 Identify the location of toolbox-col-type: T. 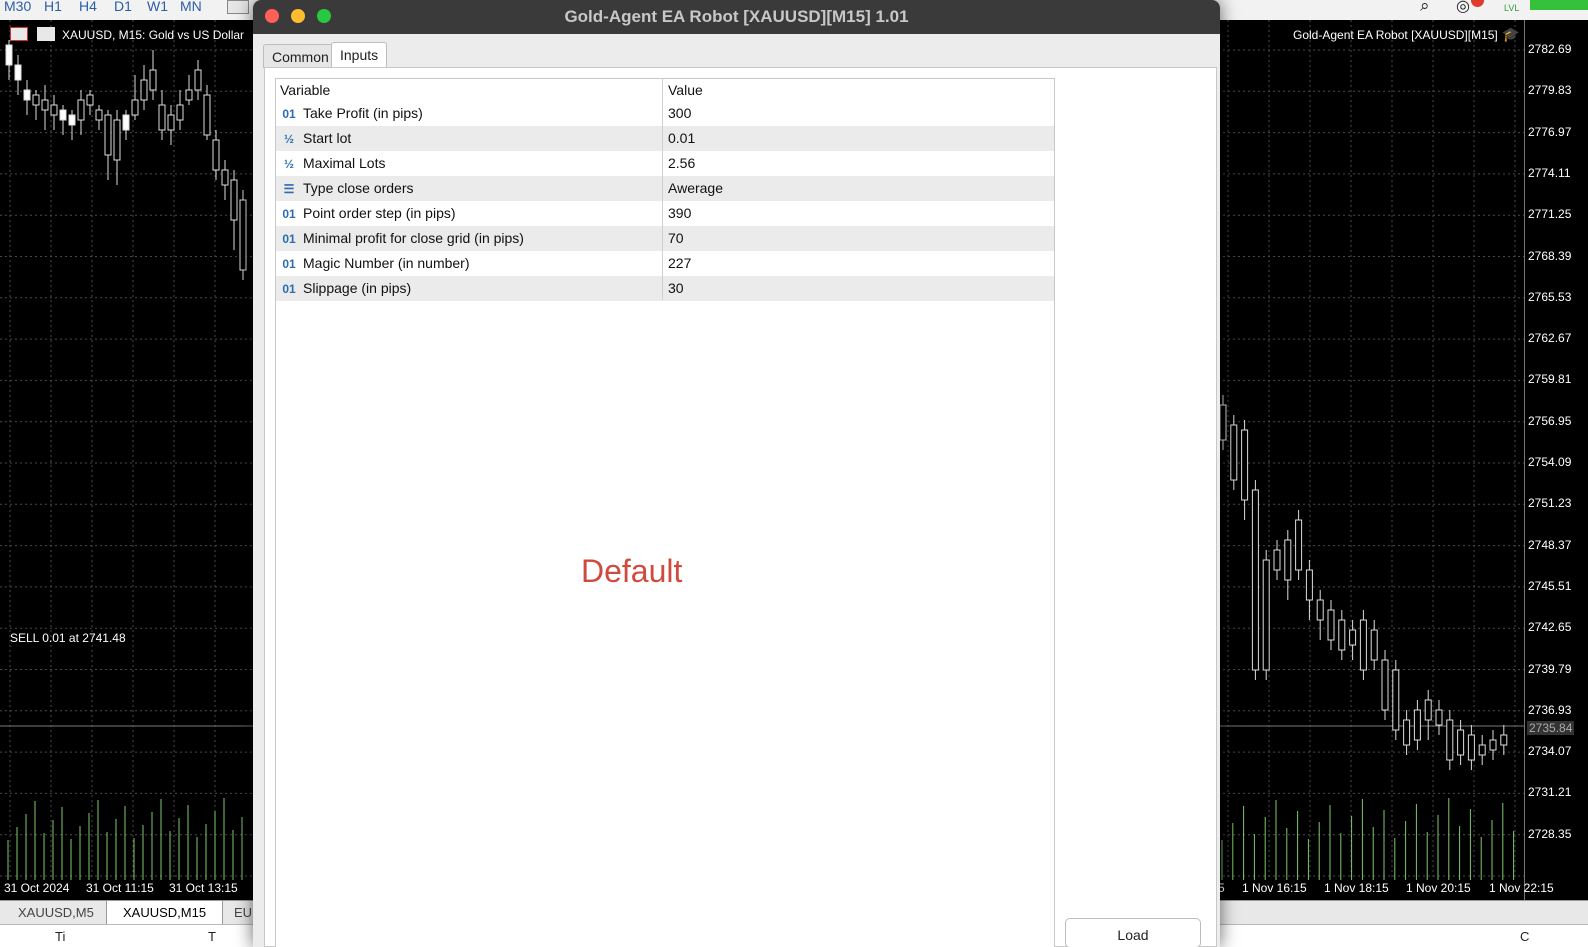
(212, 936).